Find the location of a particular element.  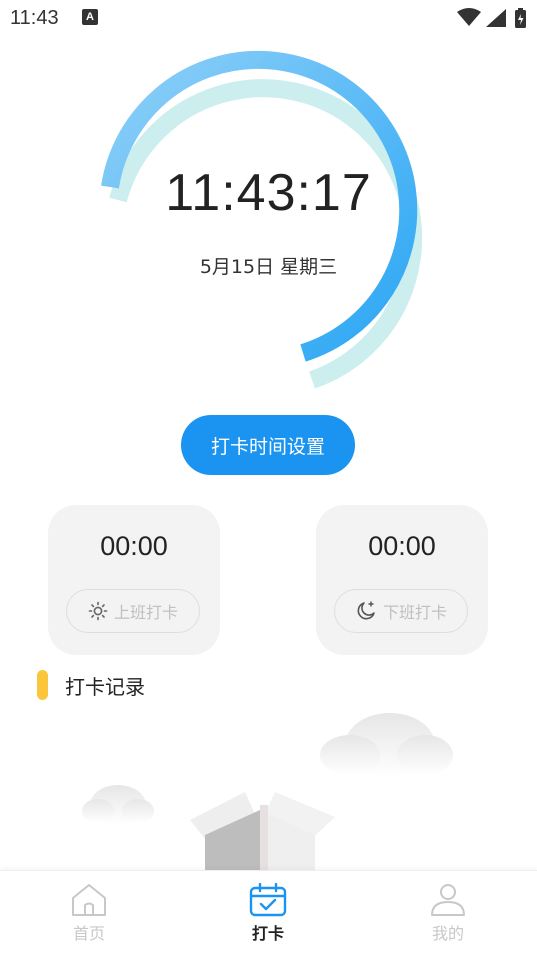

calendar-check-icon is located at coordinates (268, 900).